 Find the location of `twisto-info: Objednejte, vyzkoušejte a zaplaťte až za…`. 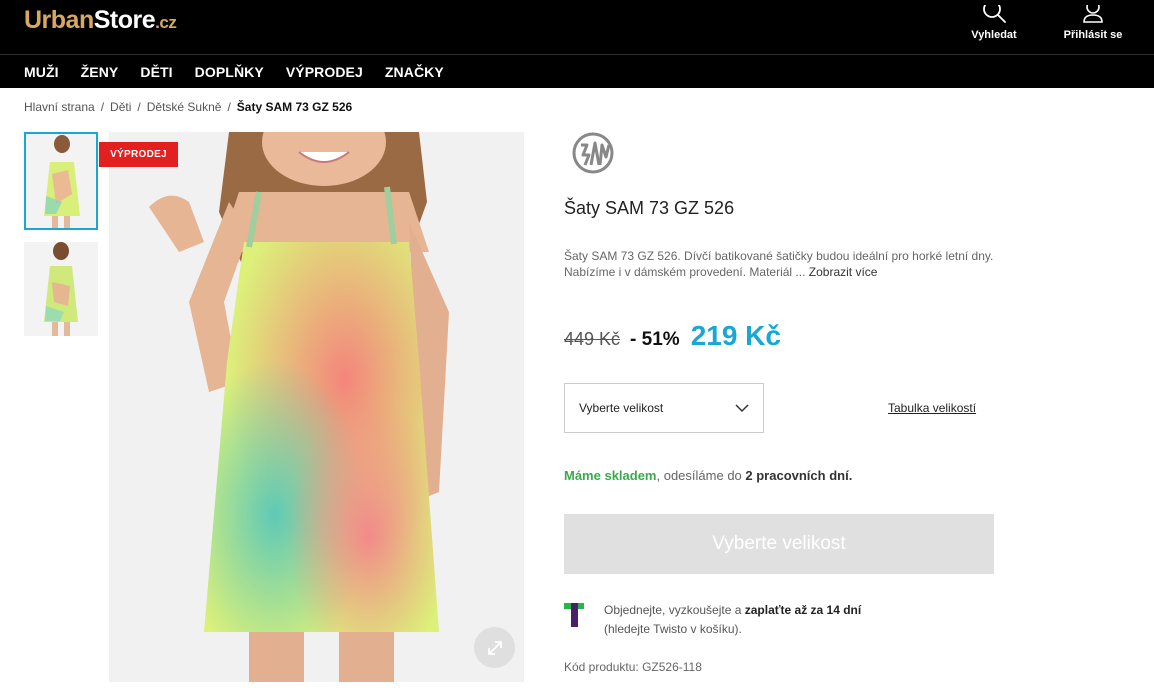

twisto-info: Objednejte, vyzkoušejte a zaplaťte až za… is located at coordinates (779, 620).